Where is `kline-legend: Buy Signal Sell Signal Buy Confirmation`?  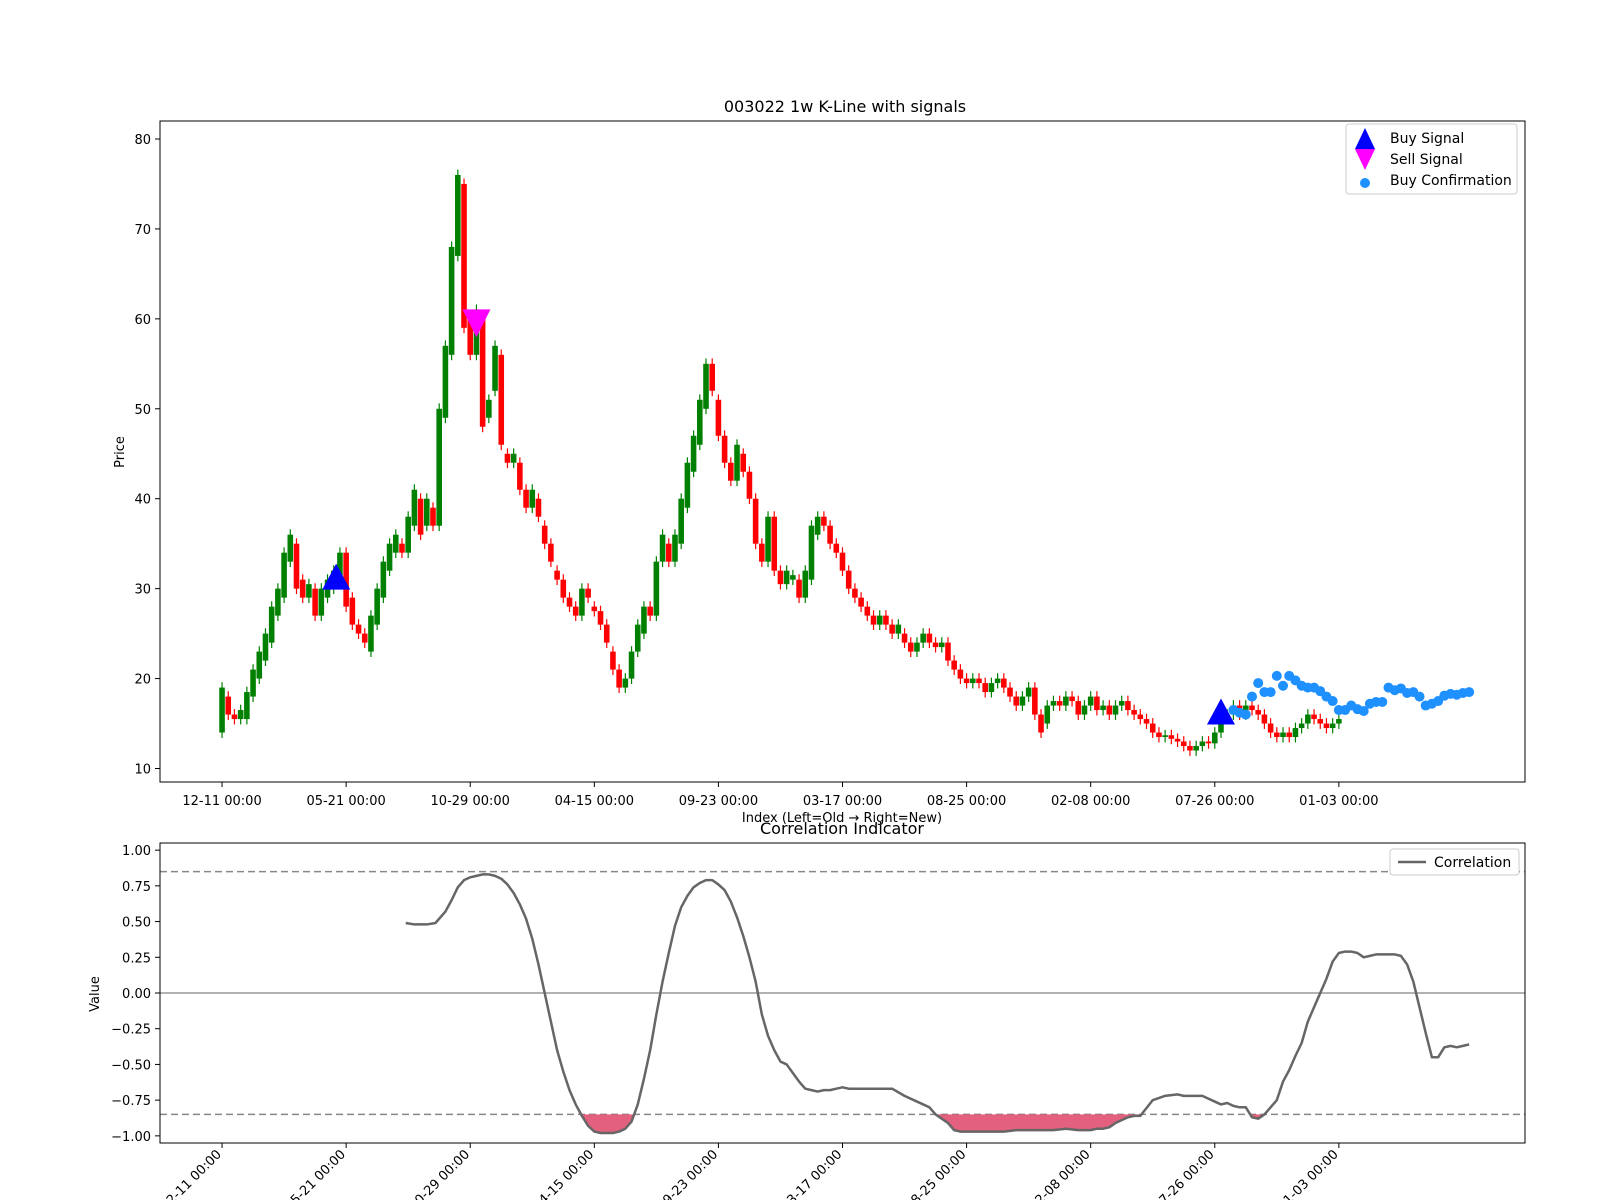
kline-legend: Buy Signal Sell Signal Buy Confirmation is located at coordinates (1431, 159).